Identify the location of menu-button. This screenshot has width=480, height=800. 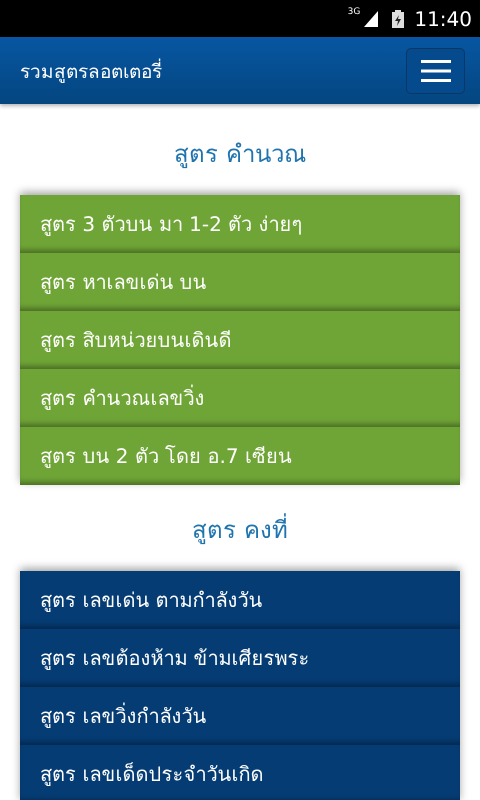
(435, 71).